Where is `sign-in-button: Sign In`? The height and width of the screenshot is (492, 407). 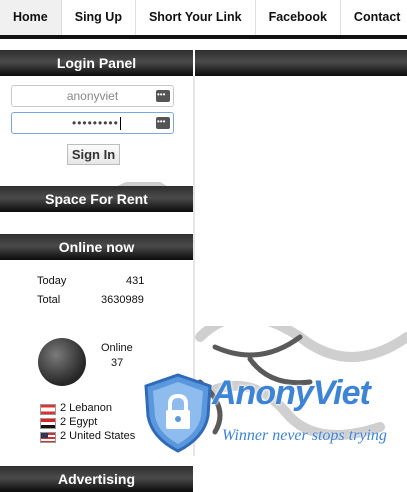
sign-in-button: Sign In is located at coordinates (93, 154).